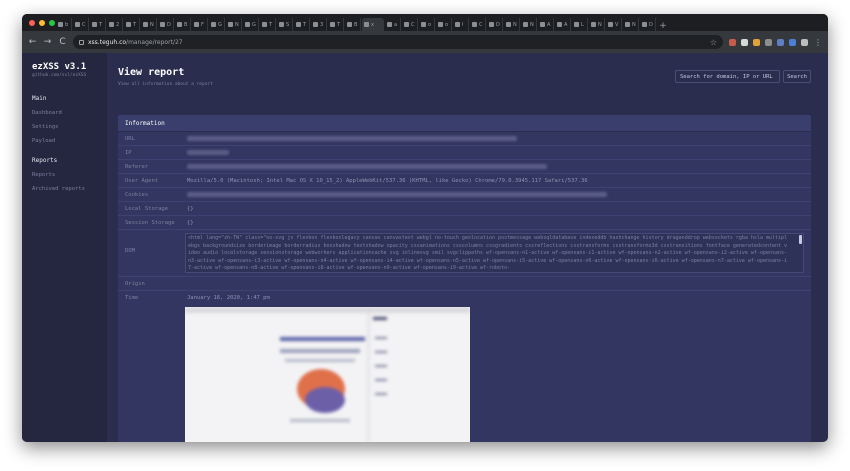  Describe the element at coordinates (464, 209) in the screenshot. I see `row-local-storage: Local Storage {}` at that location.